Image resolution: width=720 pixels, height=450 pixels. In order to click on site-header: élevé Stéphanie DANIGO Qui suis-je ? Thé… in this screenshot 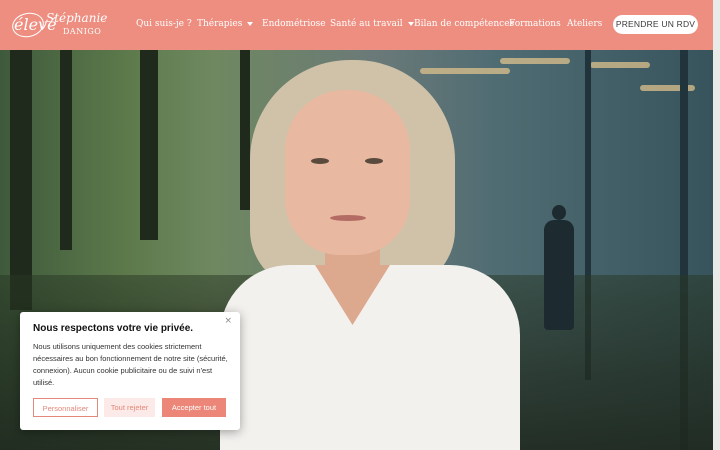, I will do `click(356, 25)`.